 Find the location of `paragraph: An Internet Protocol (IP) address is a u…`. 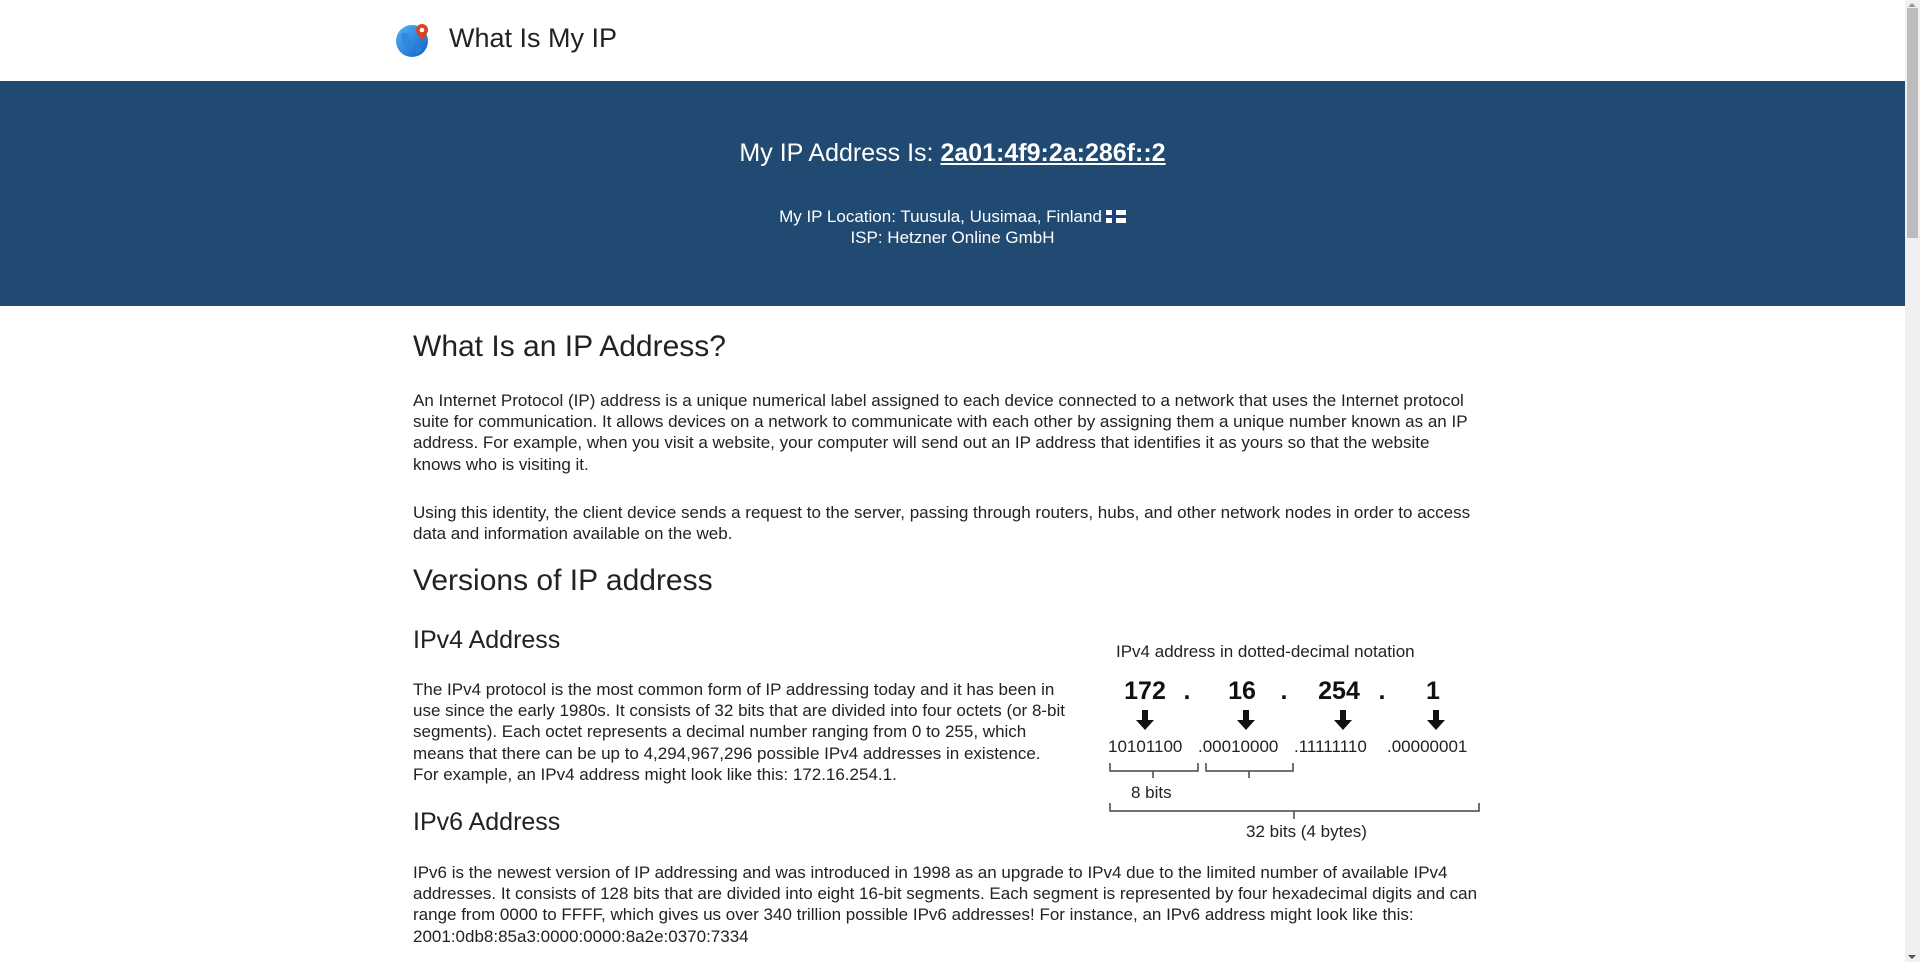

paragraph: An Internet Protocol (IP) address is a u… is located at coordinates (940, 432).